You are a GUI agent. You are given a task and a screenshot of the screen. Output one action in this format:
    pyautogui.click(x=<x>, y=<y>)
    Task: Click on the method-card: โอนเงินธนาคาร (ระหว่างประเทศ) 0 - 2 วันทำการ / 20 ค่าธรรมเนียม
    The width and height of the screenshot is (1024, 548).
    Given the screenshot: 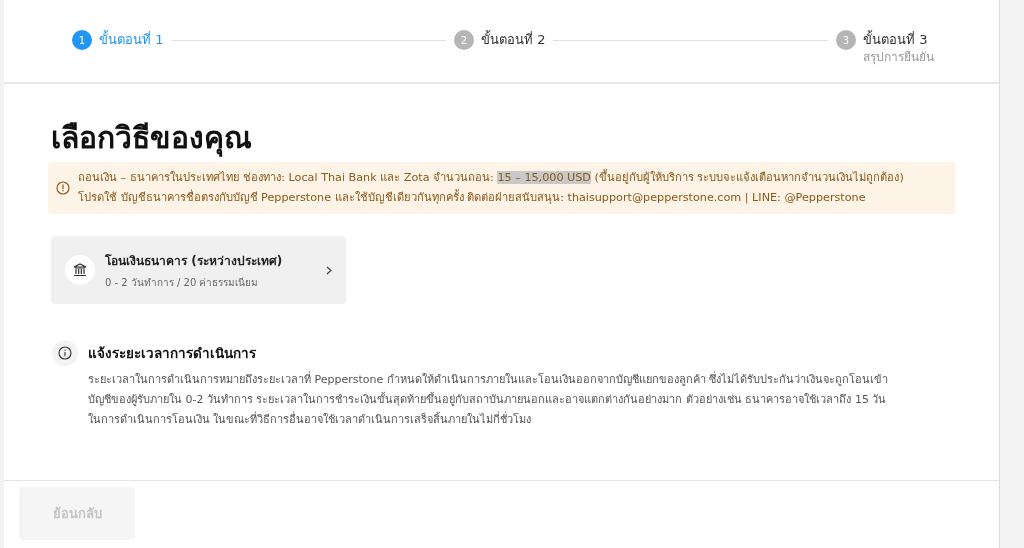 What is the action you would take?
    pyautogui.click(x=198, y=270)
    